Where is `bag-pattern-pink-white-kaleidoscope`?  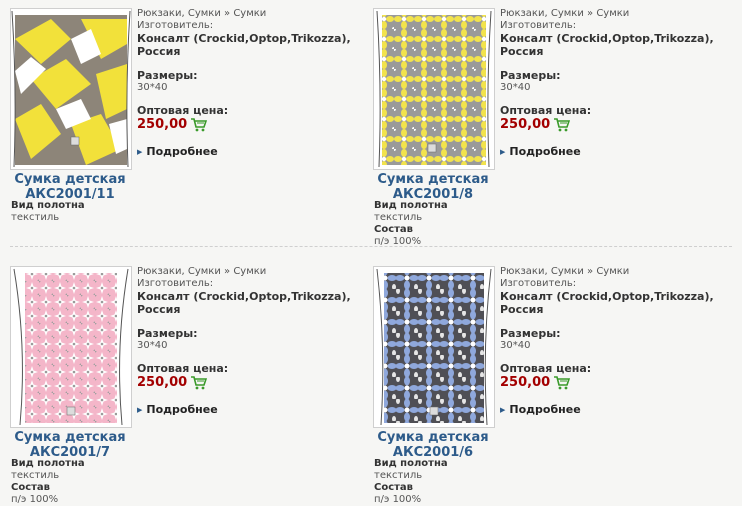
bag-pattern-pink-white-kaleidoscope is located at coordinates (71, 347).